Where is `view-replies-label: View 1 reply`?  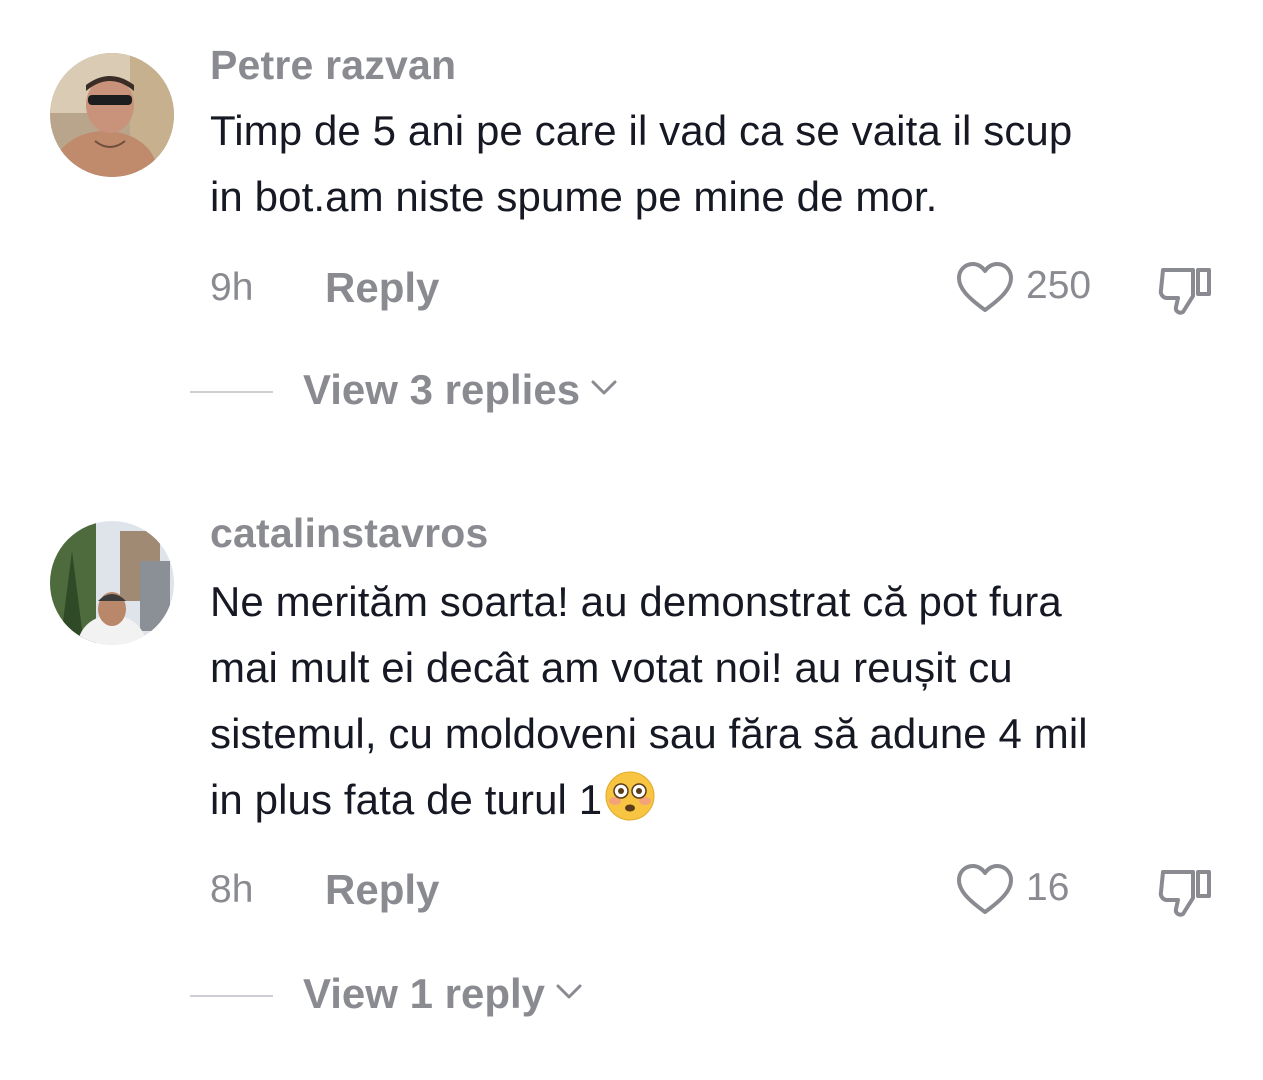
view-replies-label: View 1 reply is located at coordinates (424, 993).